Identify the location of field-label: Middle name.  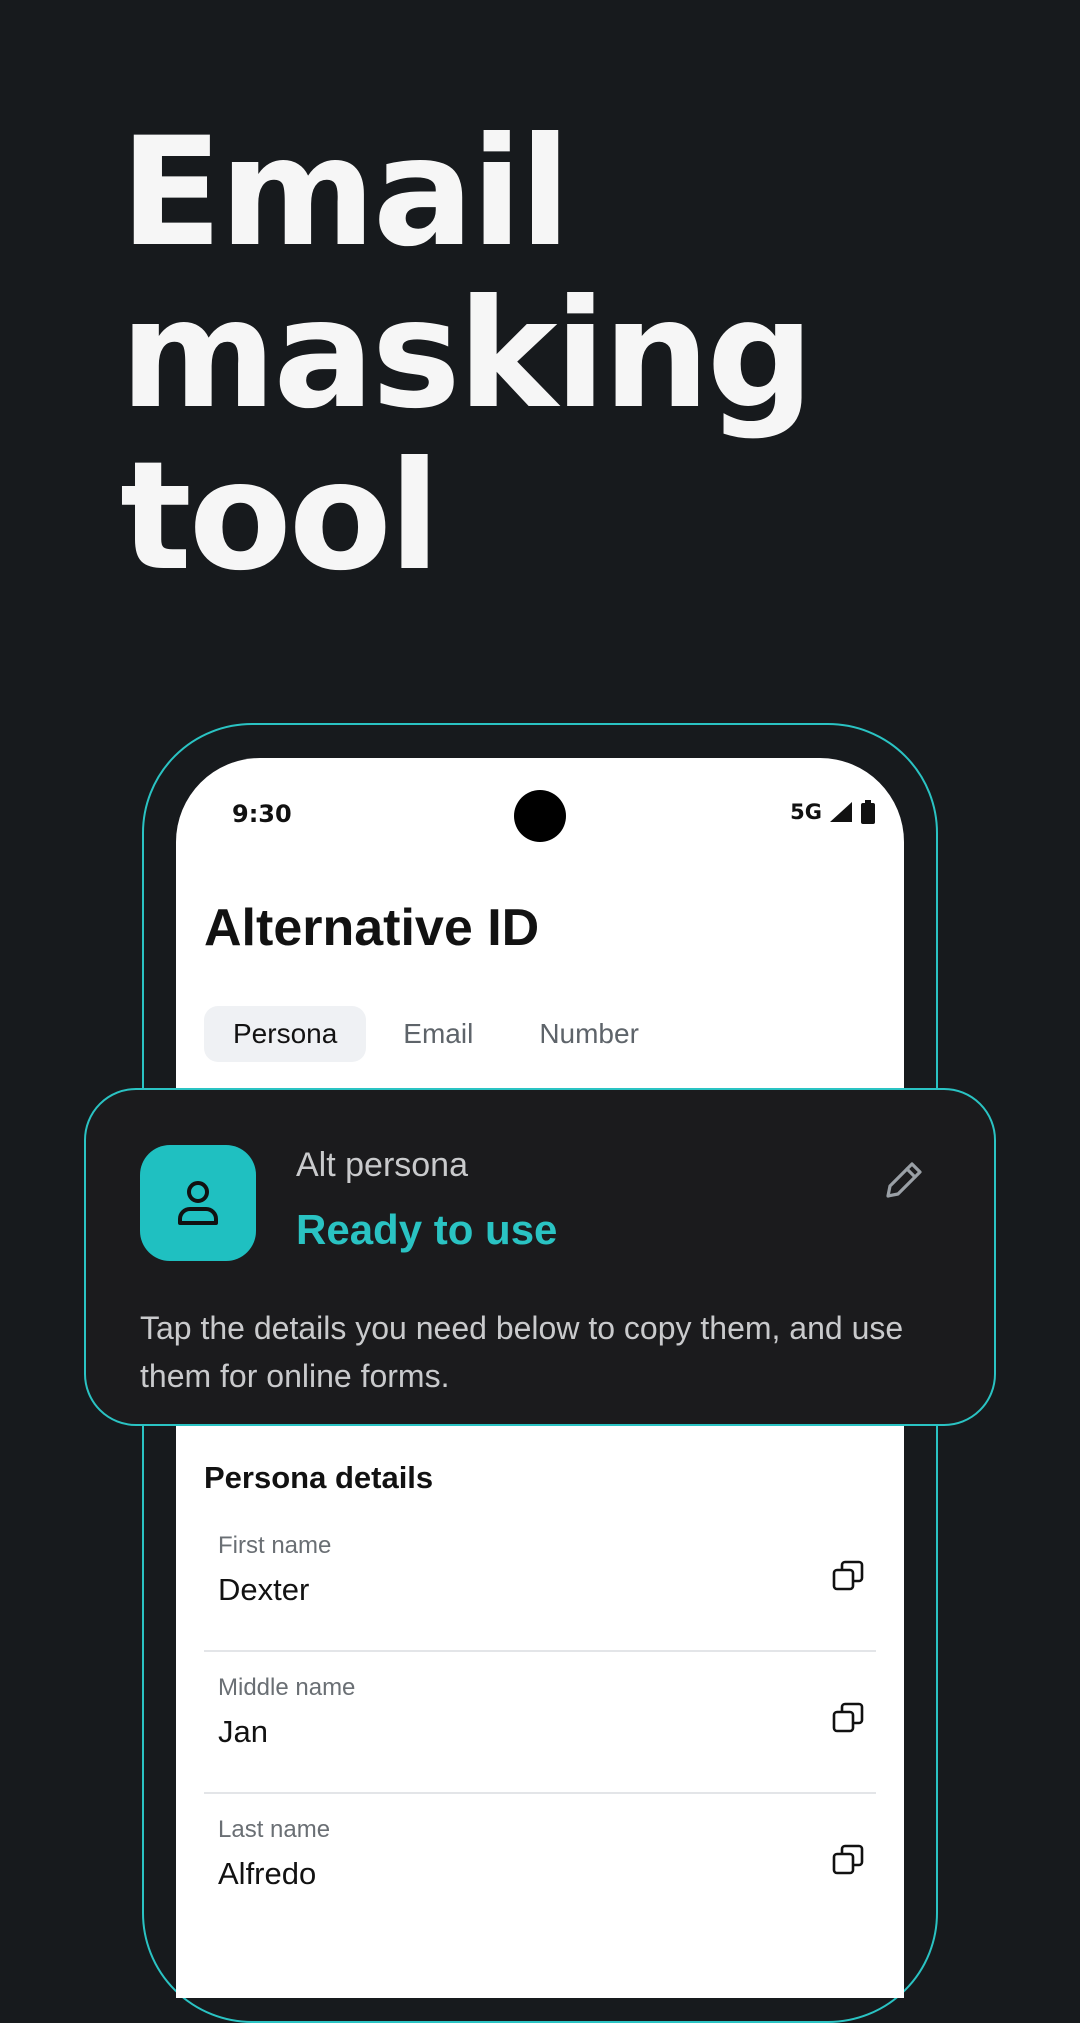
(287, 1687).